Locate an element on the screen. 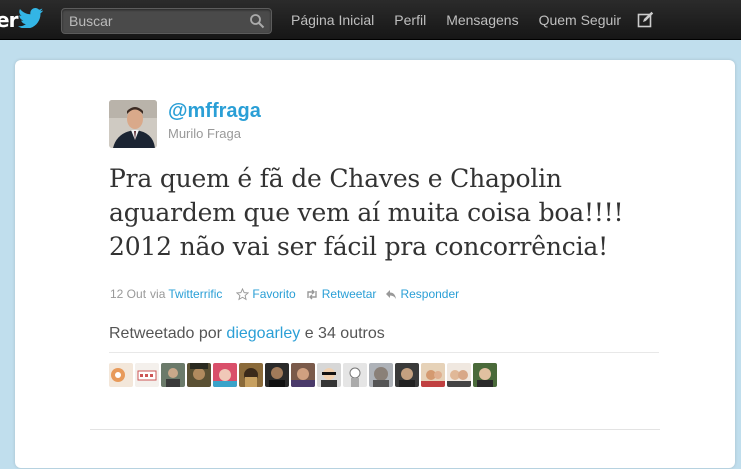 The image size is (741, 469). reply-button: Responder is located at coordinates (422, 294).